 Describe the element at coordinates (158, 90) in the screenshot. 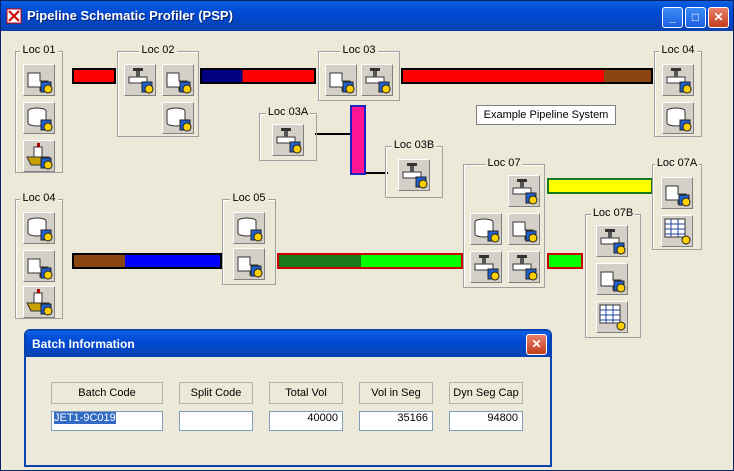

I see `location-loc02: Loc 02` at that location.